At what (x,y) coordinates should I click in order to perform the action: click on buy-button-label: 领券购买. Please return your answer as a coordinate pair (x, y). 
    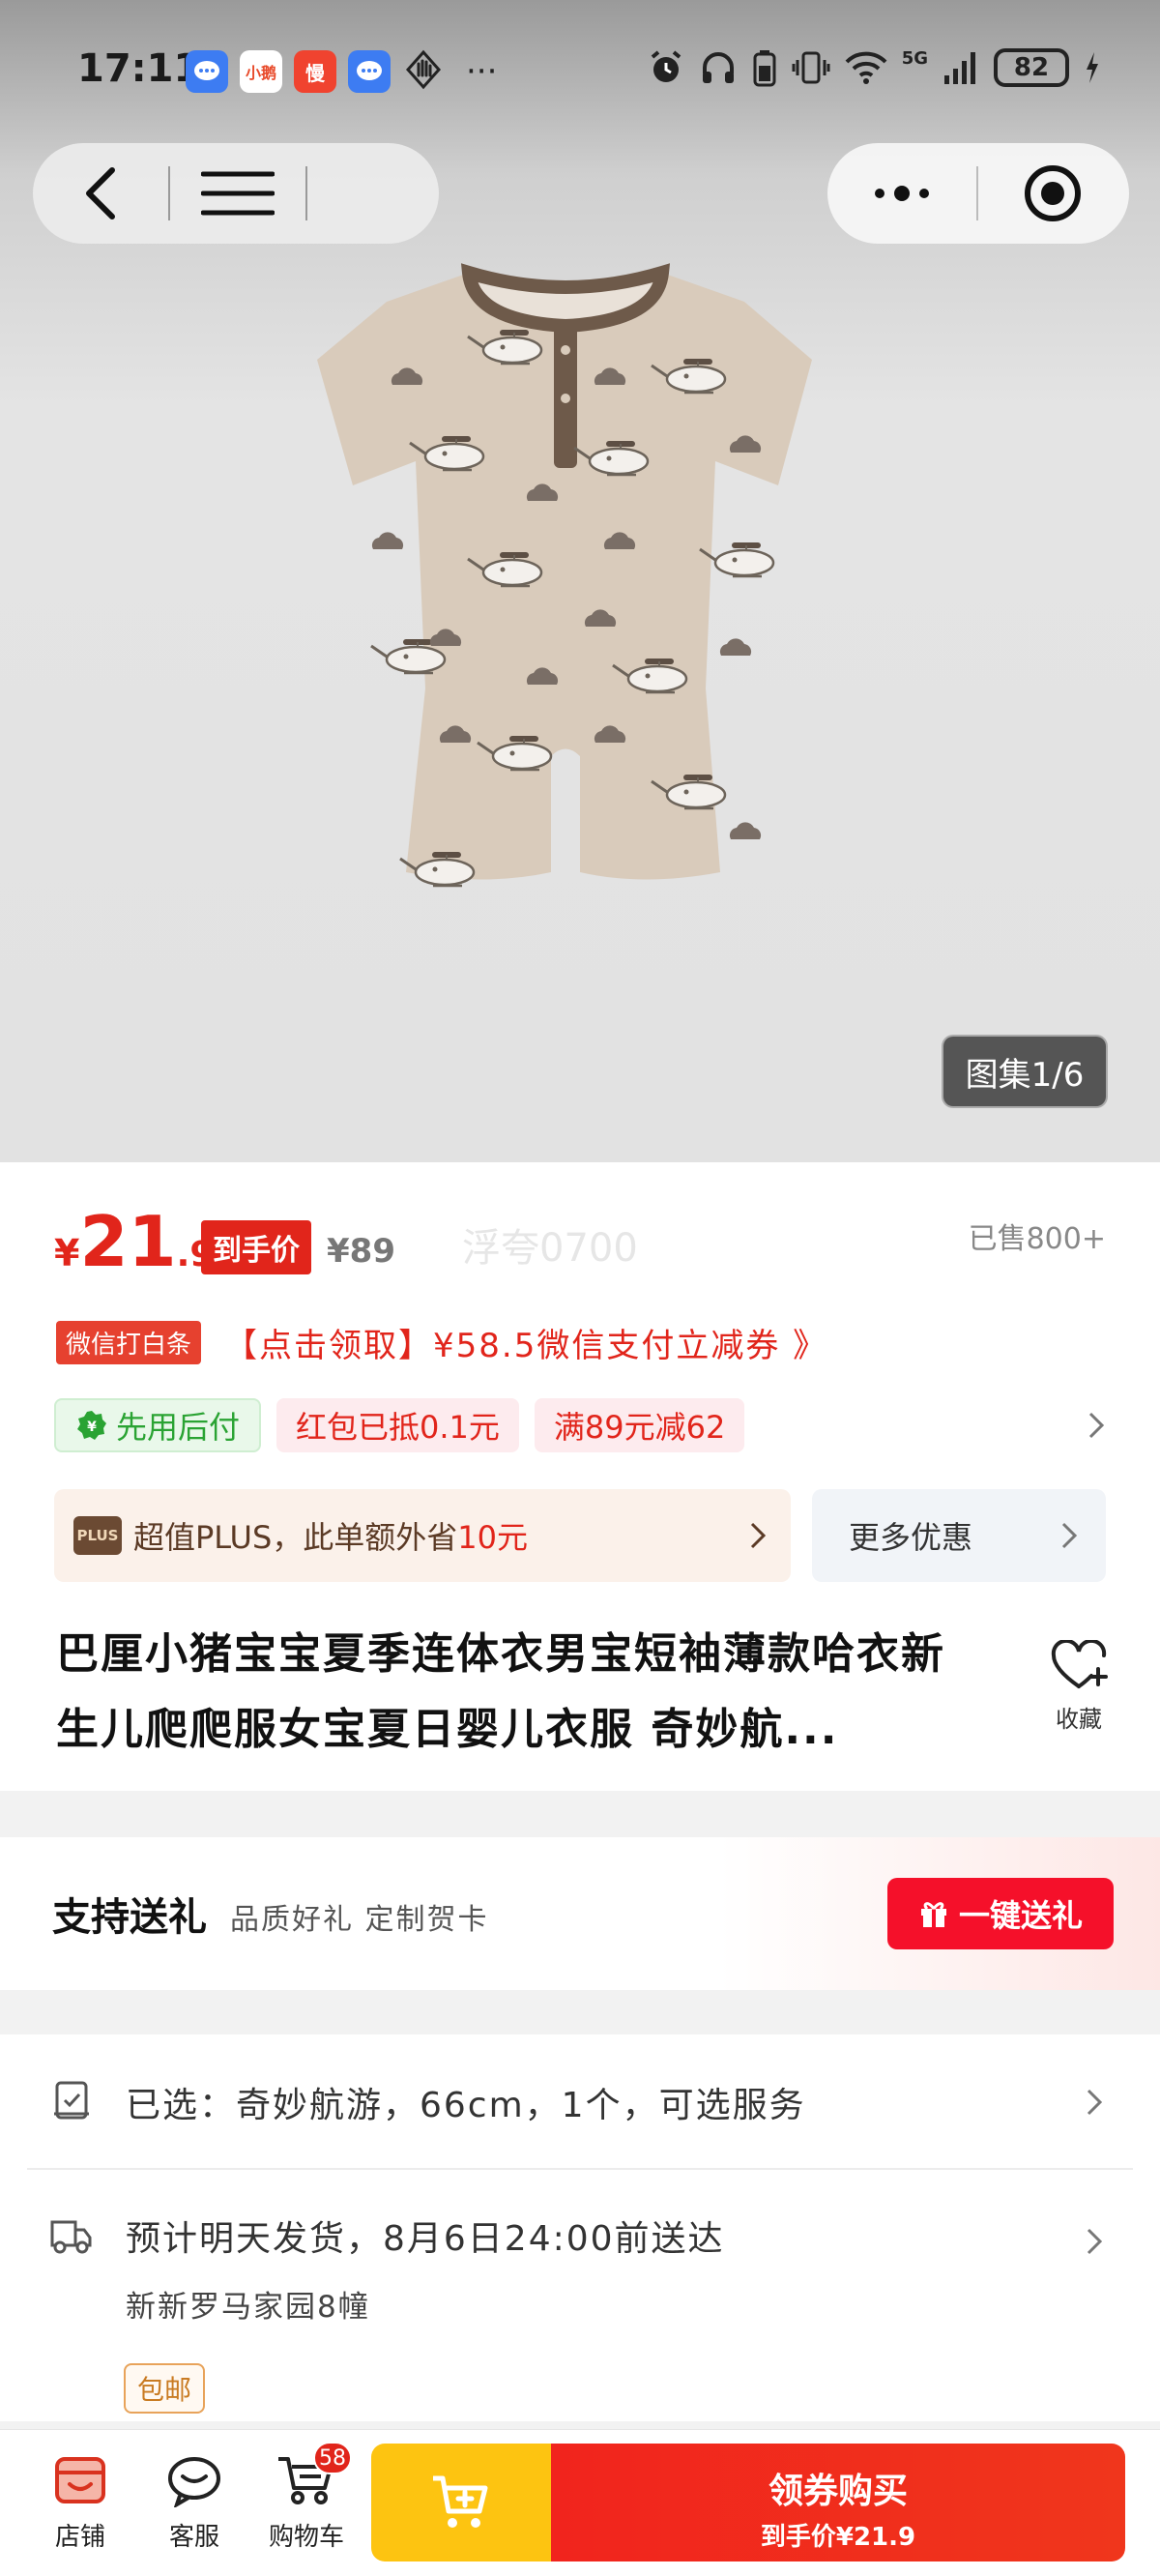
    Looking at the image, I should click on (838, 2491).